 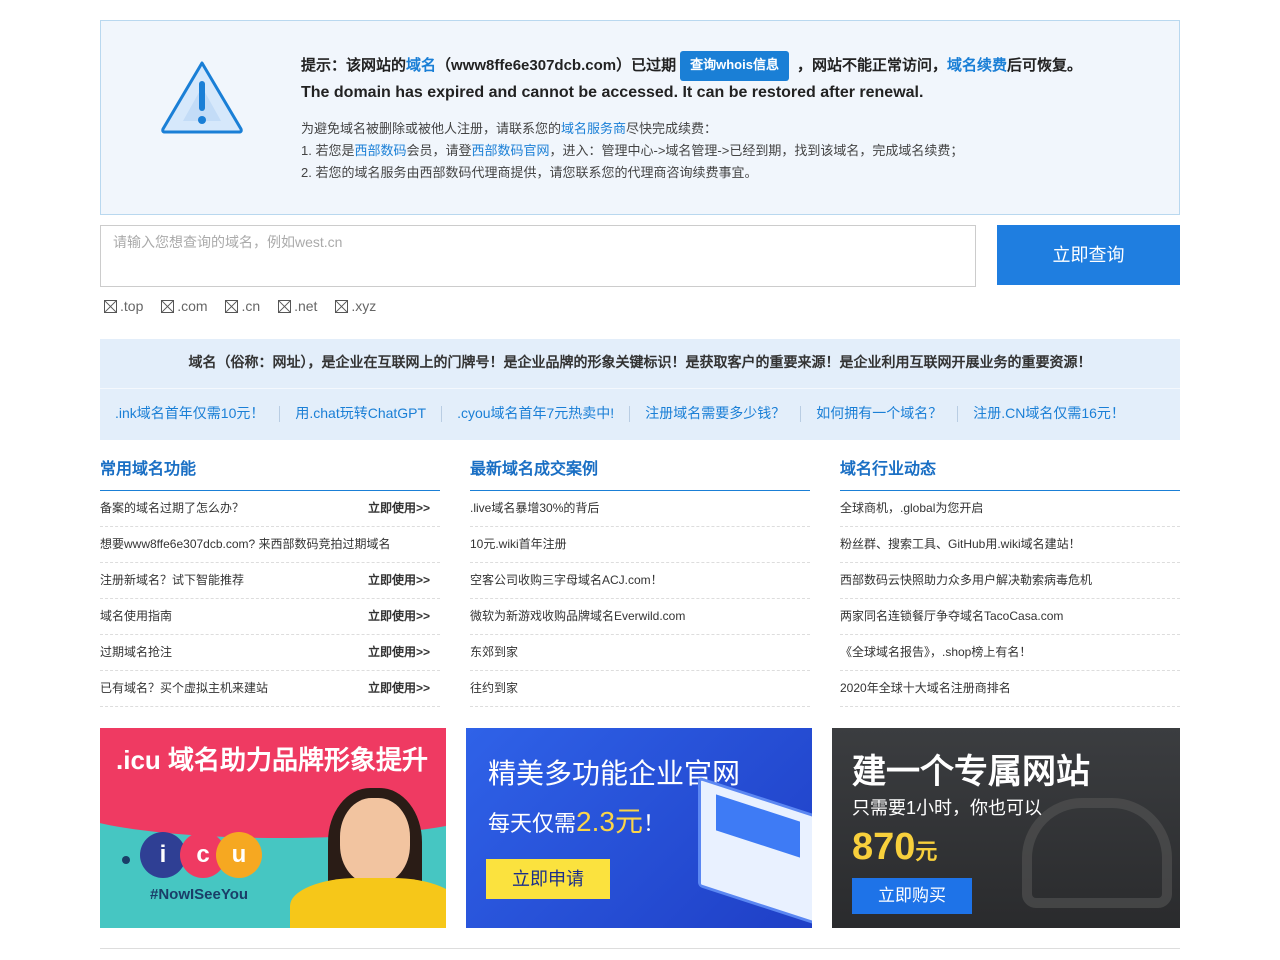 I want to click on list-item: .live域名暴增30%的背后, so click(x=640, y=509).